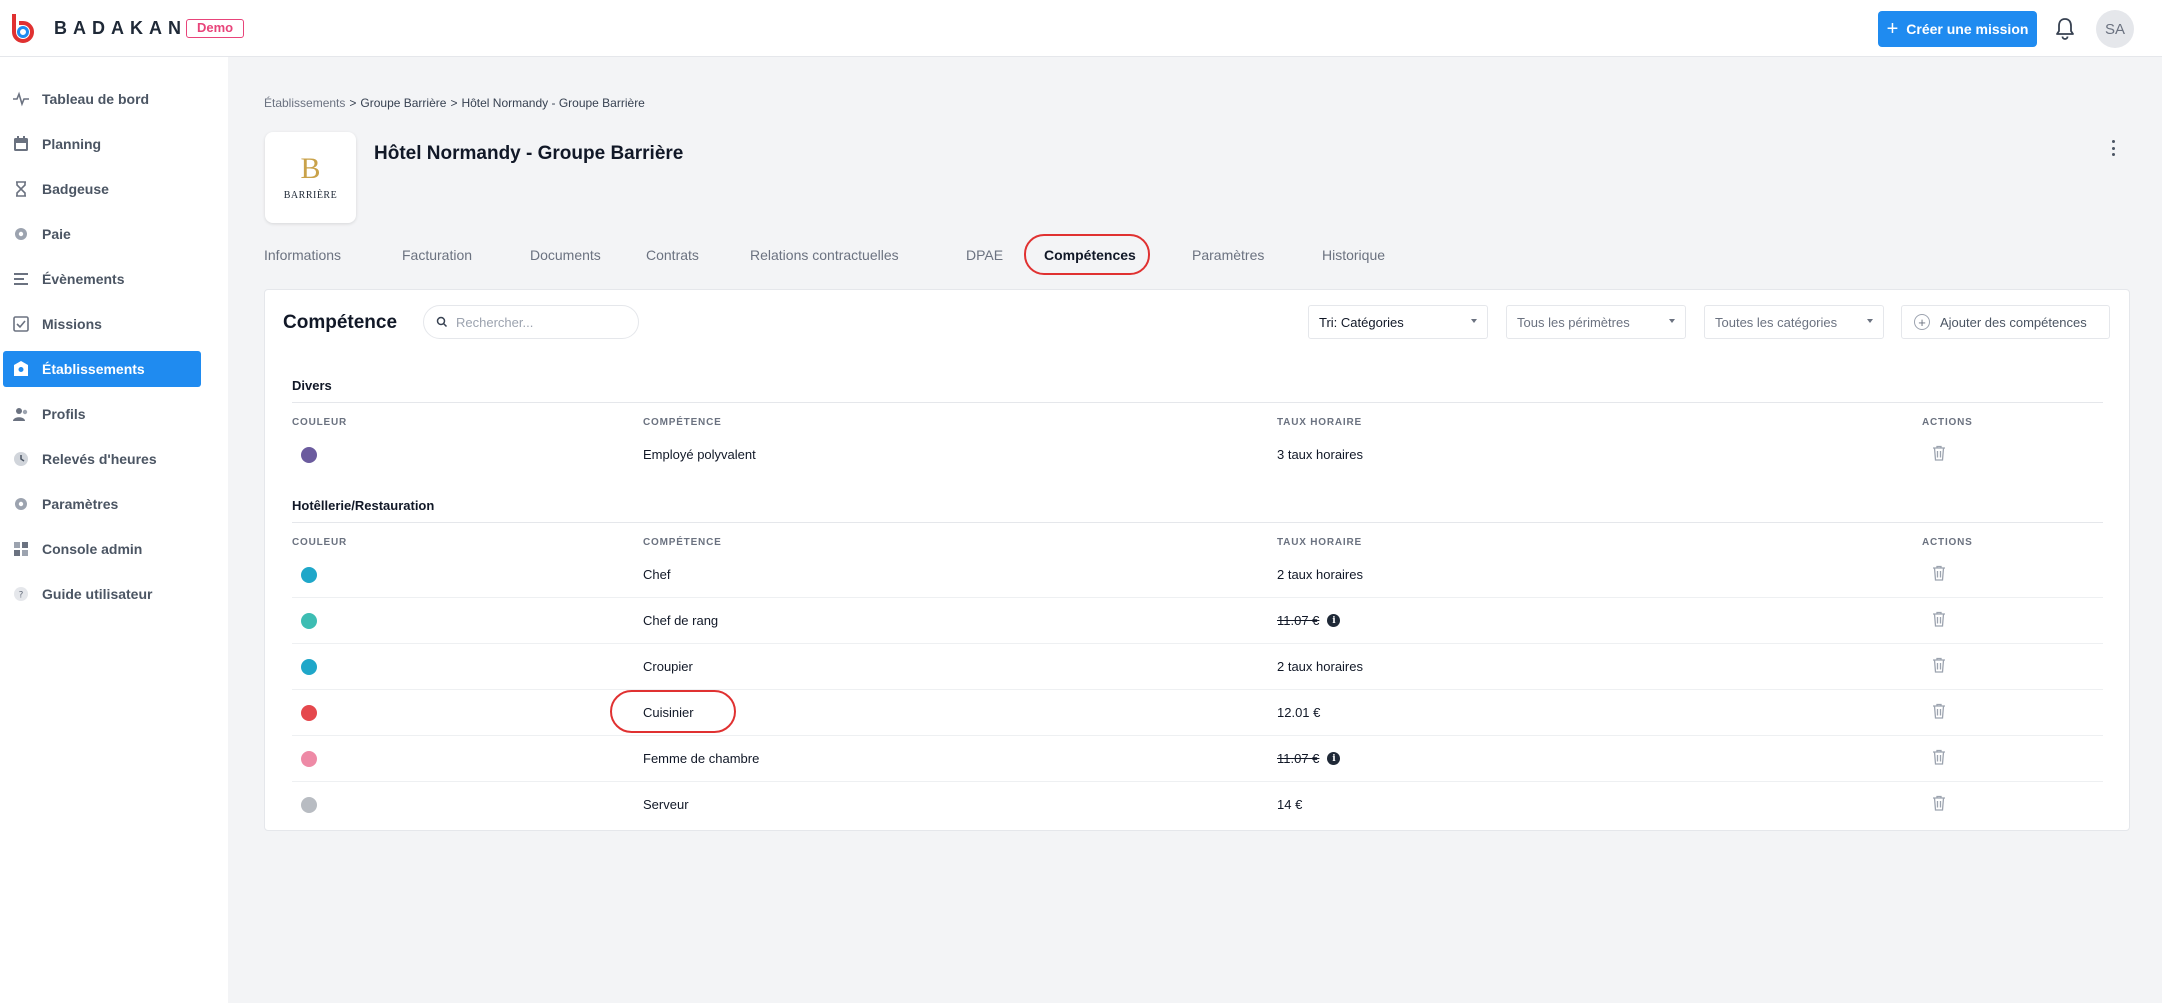 This screenshot has height=1003, width=2162. I want to click on plus-circle-icon: +, so click(1922, 322).